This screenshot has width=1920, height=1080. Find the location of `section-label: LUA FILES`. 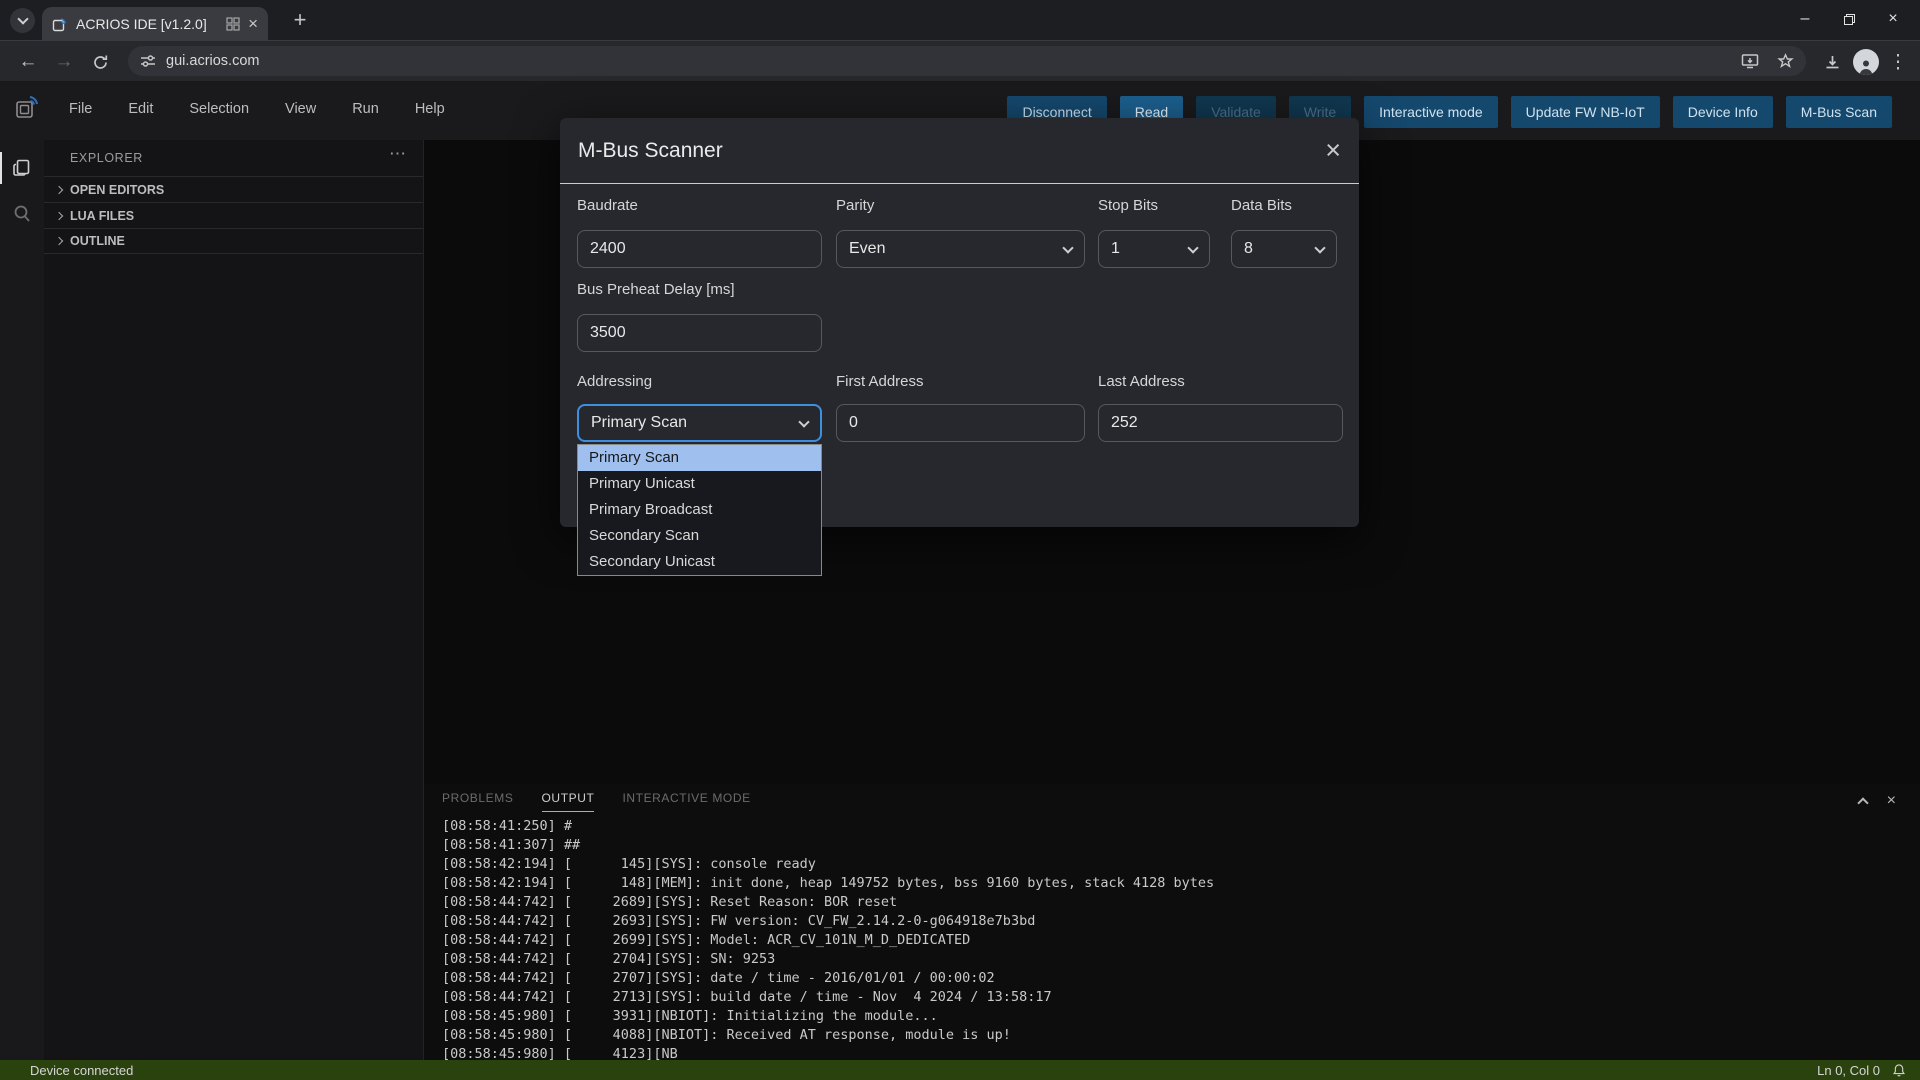

section-label: LUA FILES is located at coordinates (102, 215).